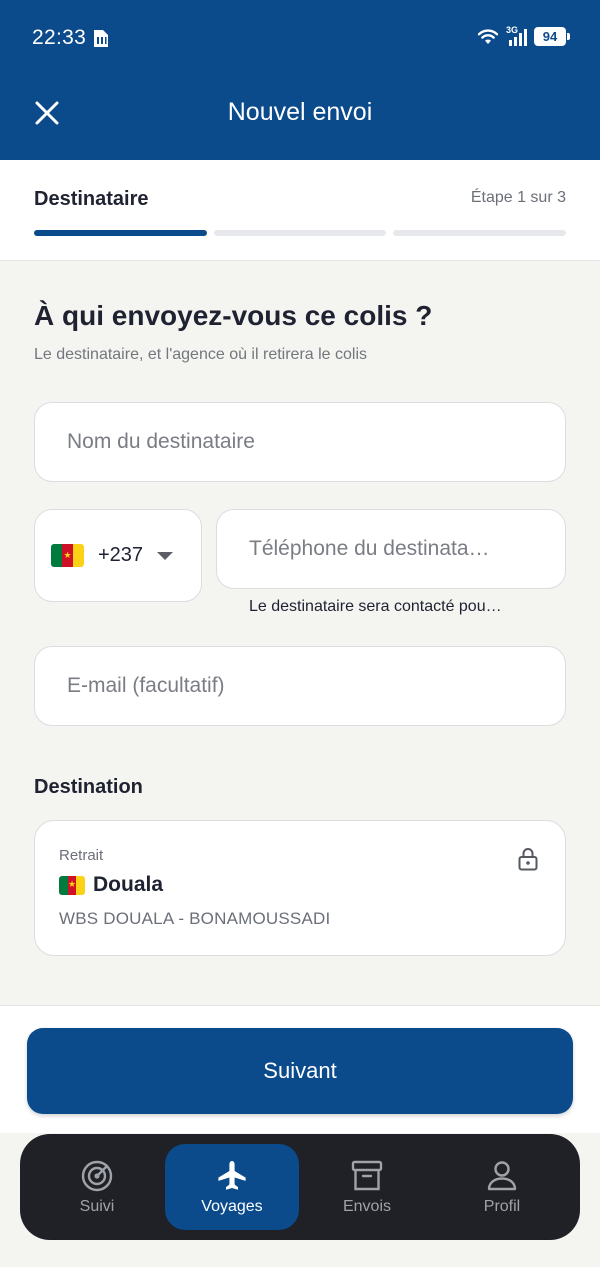 Image resolution: width=600 pixels, height=1267 pixels. I want to click on tab-label: Suivi, so click(97, 1206).